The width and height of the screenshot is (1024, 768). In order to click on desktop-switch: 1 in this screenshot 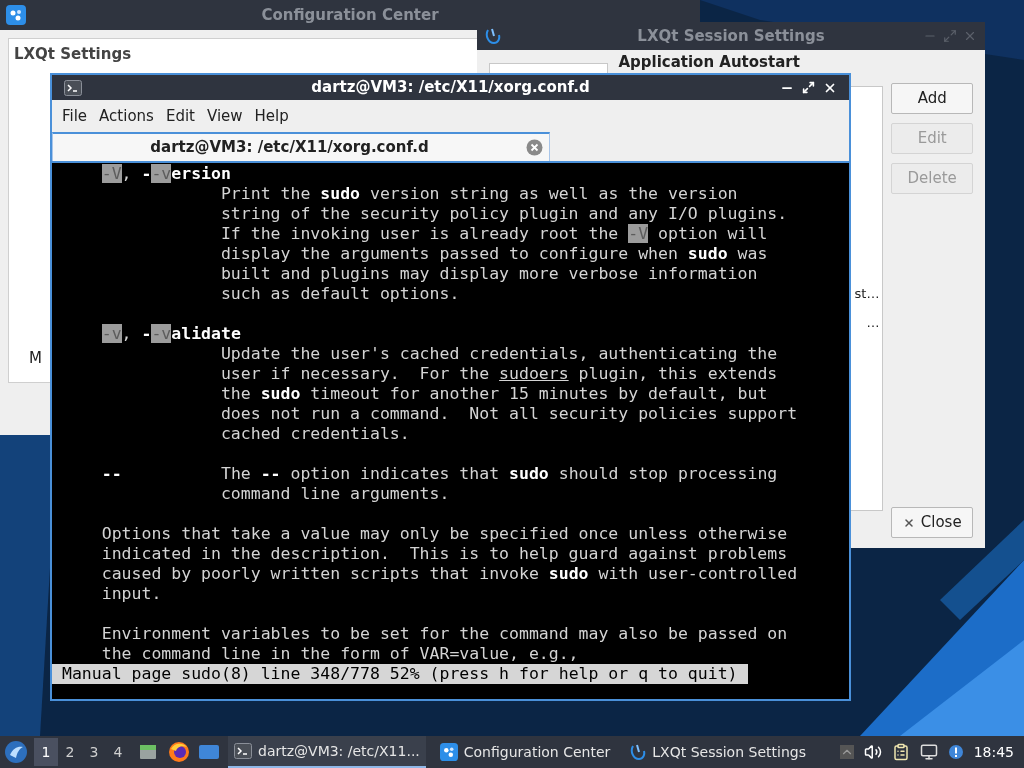, I will do `click(46, 752)`.